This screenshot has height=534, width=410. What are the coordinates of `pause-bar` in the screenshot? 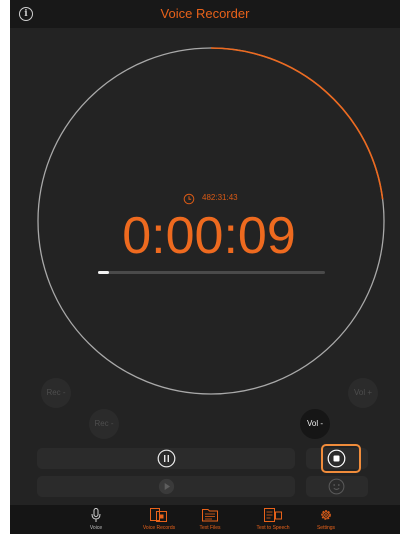 It's located at (166, 458).